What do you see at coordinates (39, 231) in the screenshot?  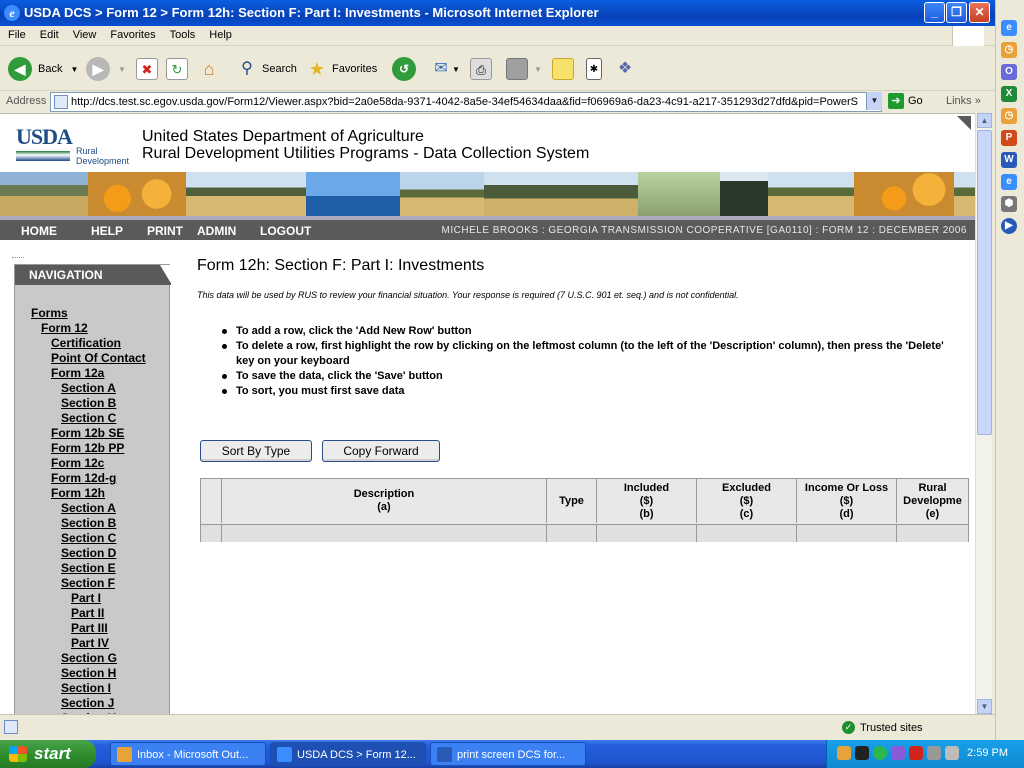 I see `nav-home-link: HOME` at bounding box center [39, 231].